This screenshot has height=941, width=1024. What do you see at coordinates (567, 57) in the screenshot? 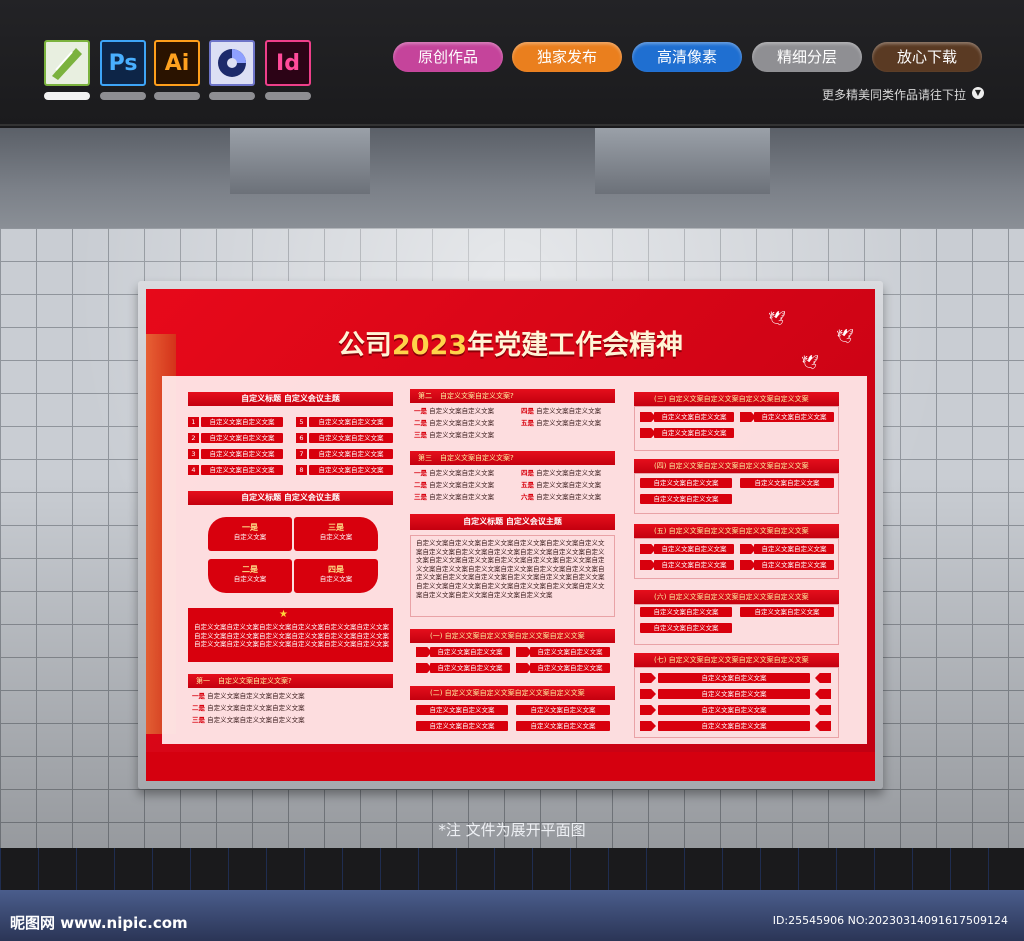
I see `tag-exclusive: 独家发布` at bounding box center [567, 57].